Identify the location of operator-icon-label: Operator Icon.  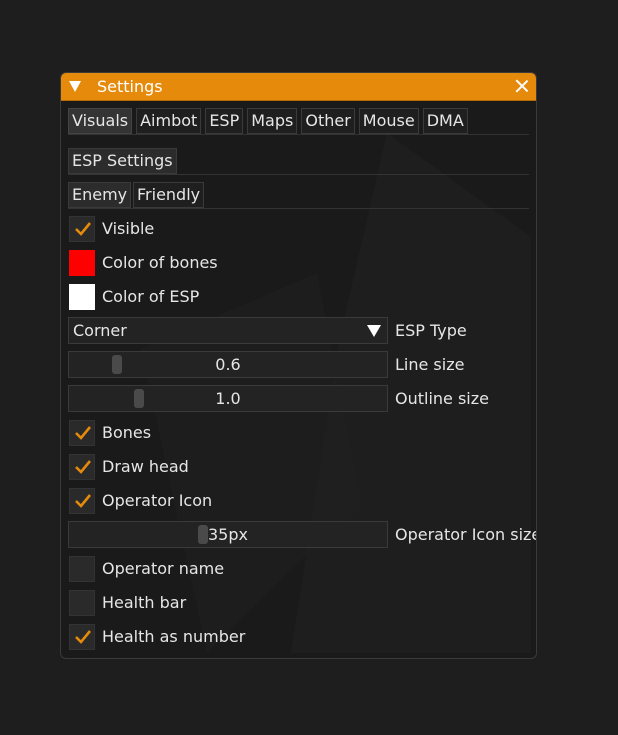
(157, 500).